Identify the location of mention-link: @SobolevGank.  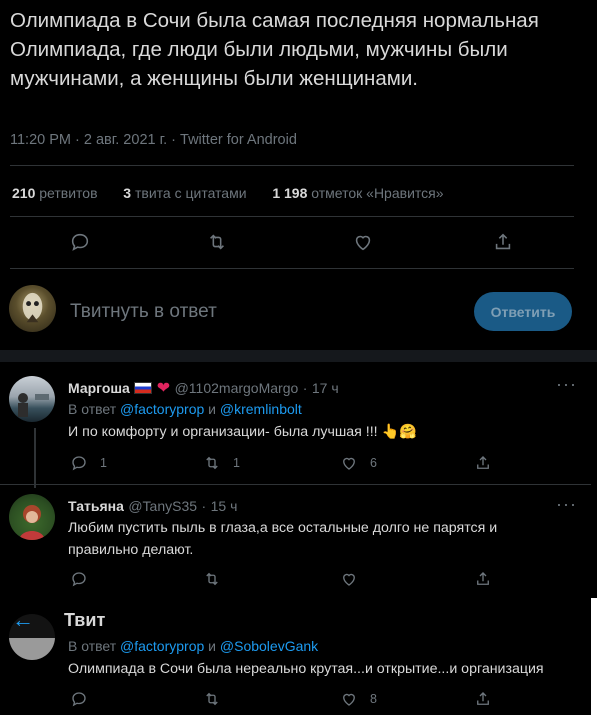
(269, 646).